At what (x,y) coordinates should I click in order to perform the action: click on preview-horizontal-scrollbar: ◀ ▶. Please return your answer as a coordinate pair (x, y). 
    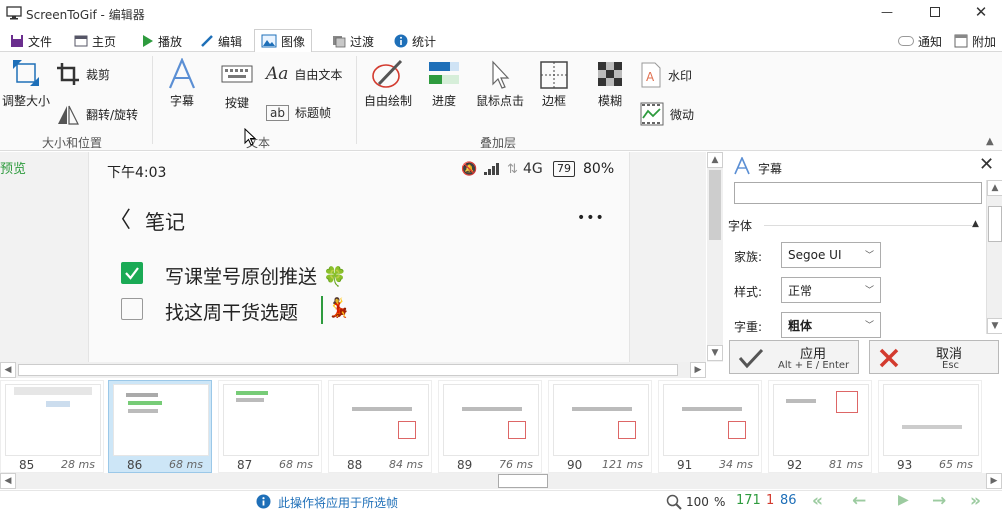
    Looking at the image, I should click on (353, 370).